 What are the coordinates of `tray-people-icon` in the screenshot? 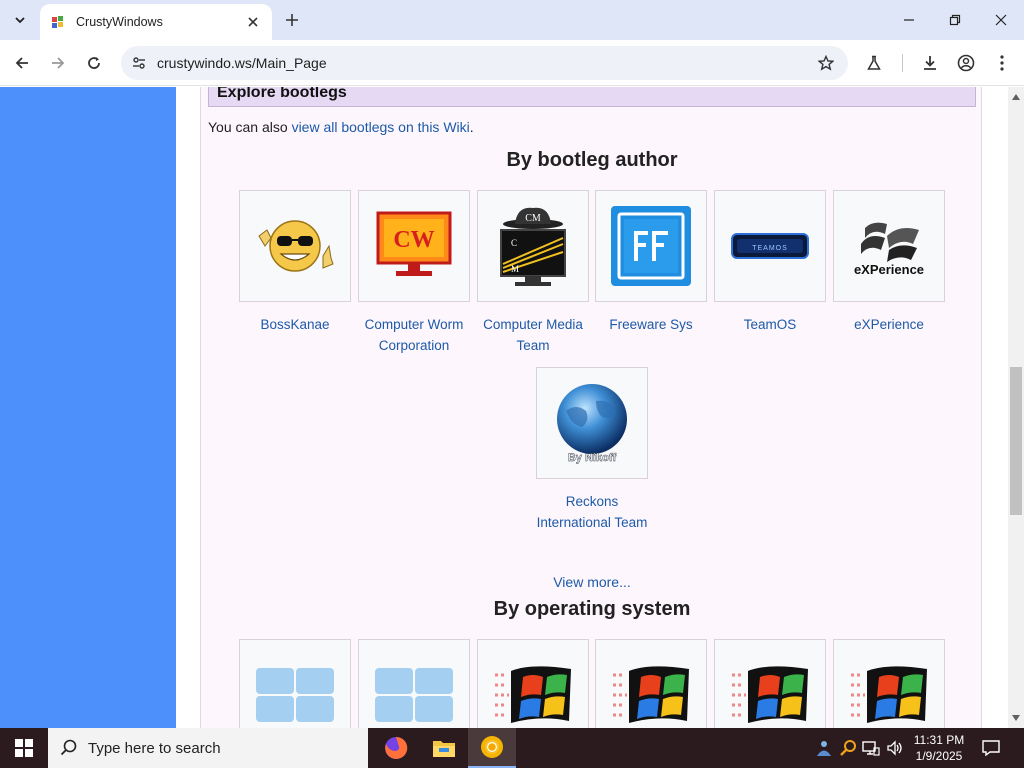 It's located at (824, 748).